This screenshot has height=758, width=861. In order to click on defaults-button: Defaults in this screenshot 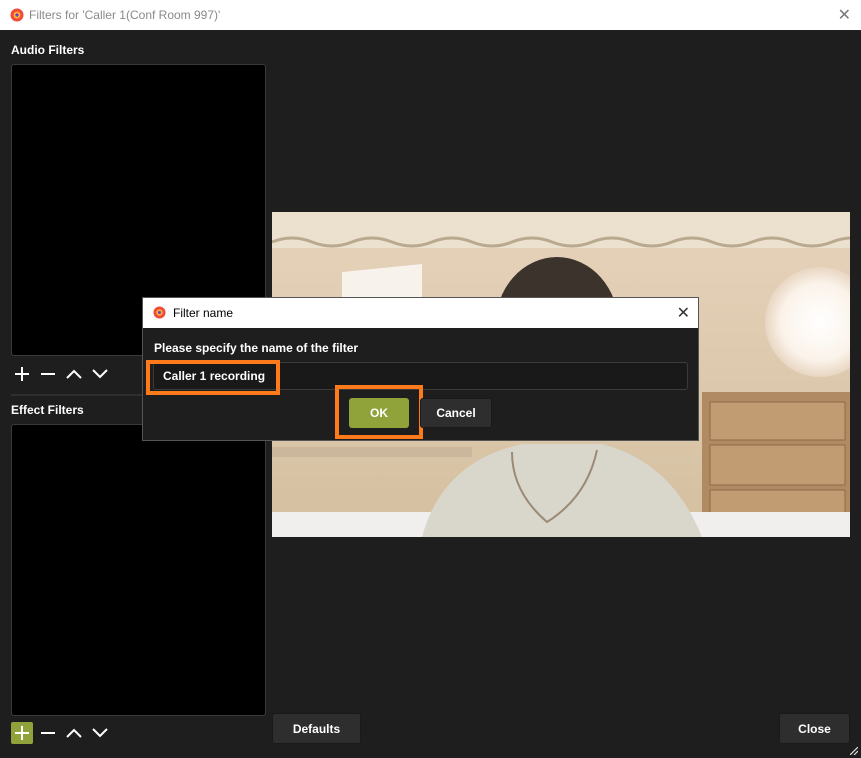, I will do `click(316, 728)`.